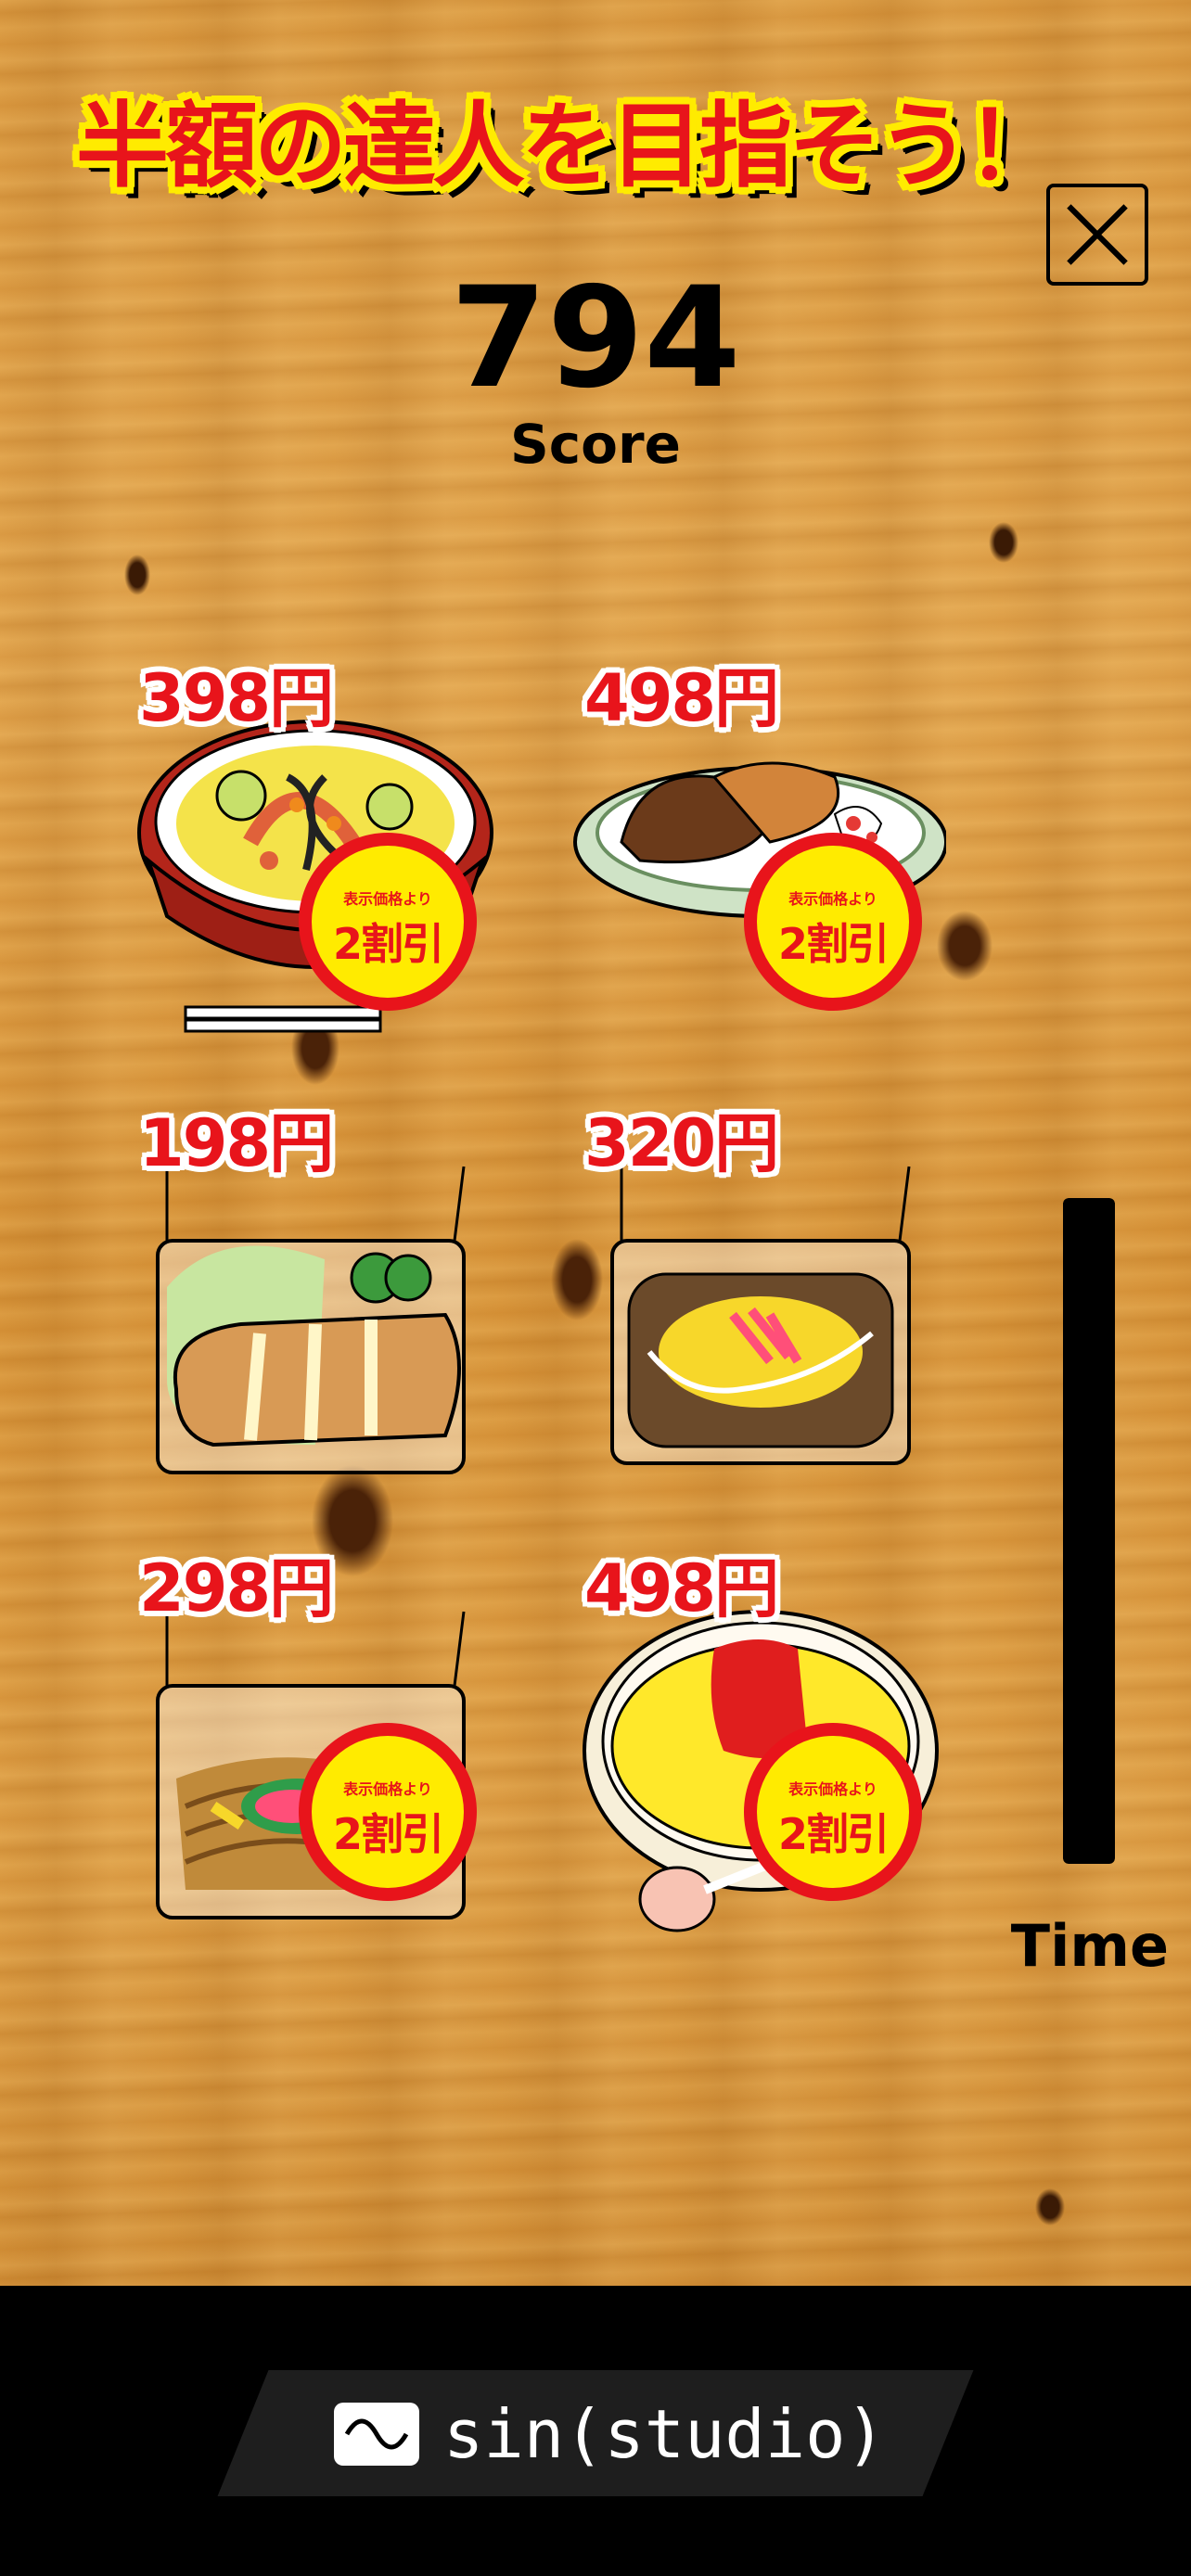 The width and height of the screenshot is (1191, 2576). Describe the element at coordinates (664, 2434) in the screenshot. I see `brand-name: sin(studio)` at that location.